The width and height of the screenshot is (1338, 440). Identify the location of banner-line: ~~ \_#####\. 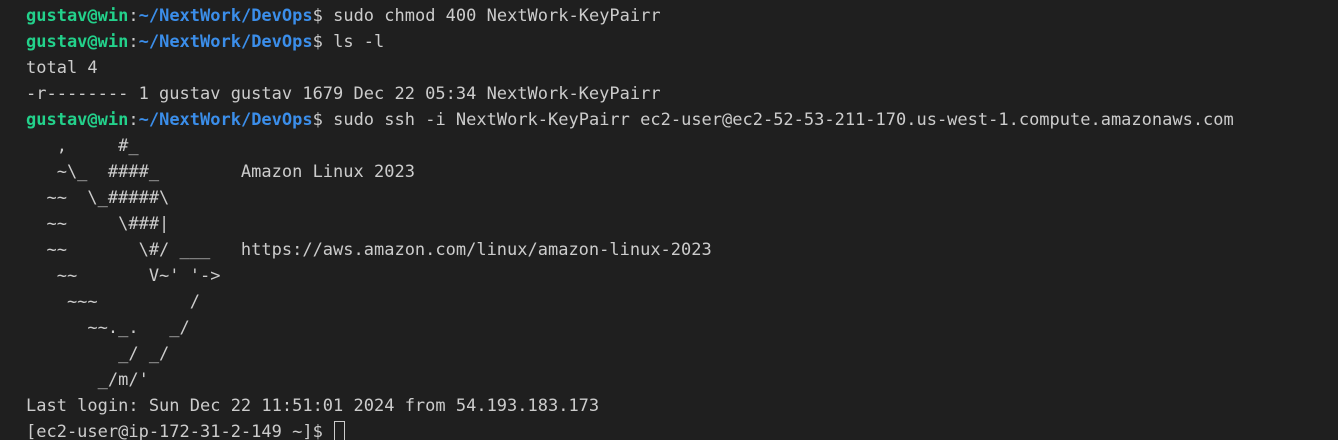
(98, 198).